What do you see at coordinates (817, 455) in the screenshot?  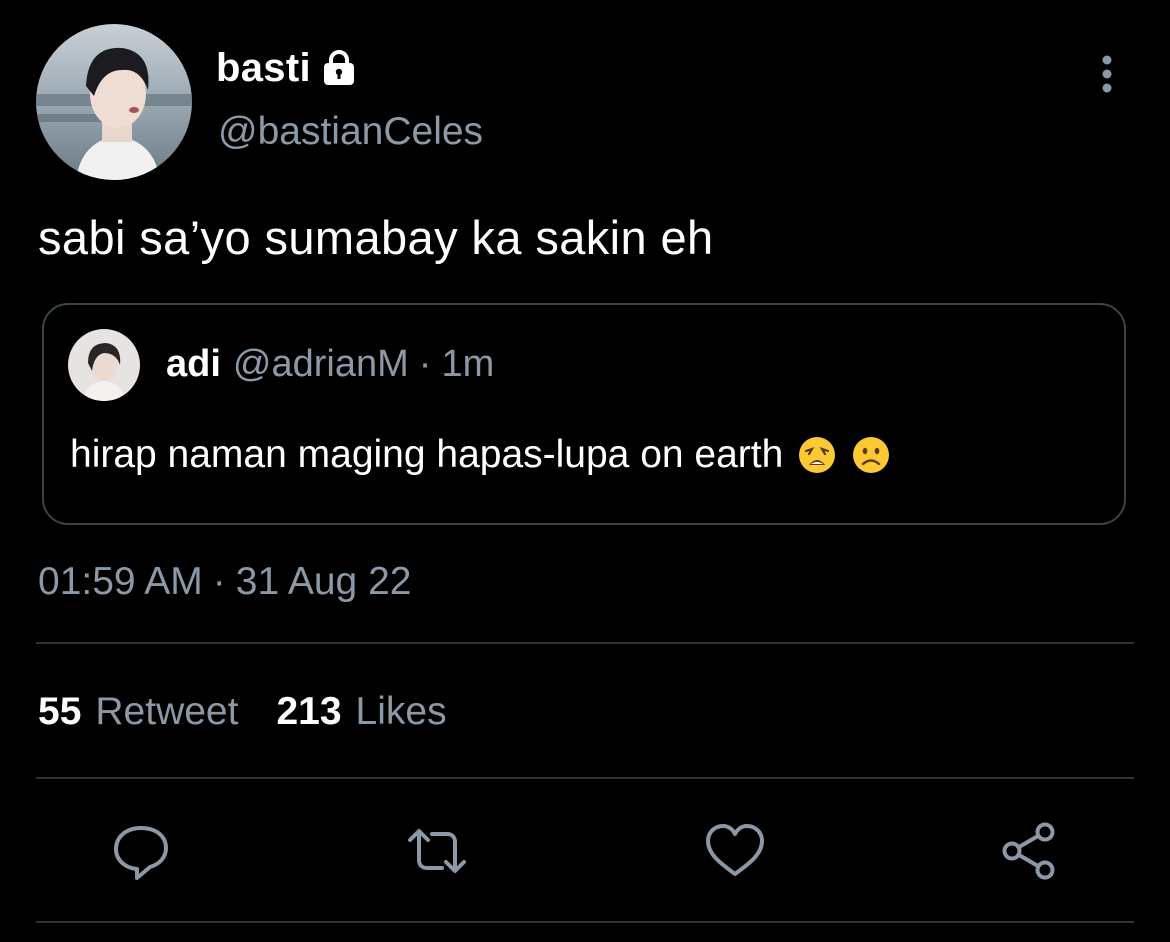 I see `weary-face-icon` at bounding box center [817, 455].